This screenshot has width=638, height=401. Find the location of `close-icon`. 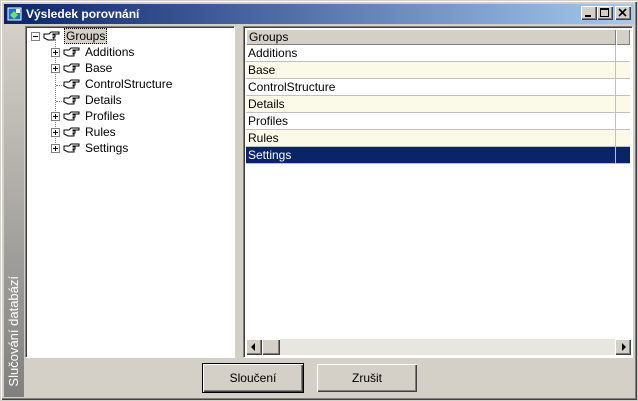

close-icon is located at coordinates (622, 12).